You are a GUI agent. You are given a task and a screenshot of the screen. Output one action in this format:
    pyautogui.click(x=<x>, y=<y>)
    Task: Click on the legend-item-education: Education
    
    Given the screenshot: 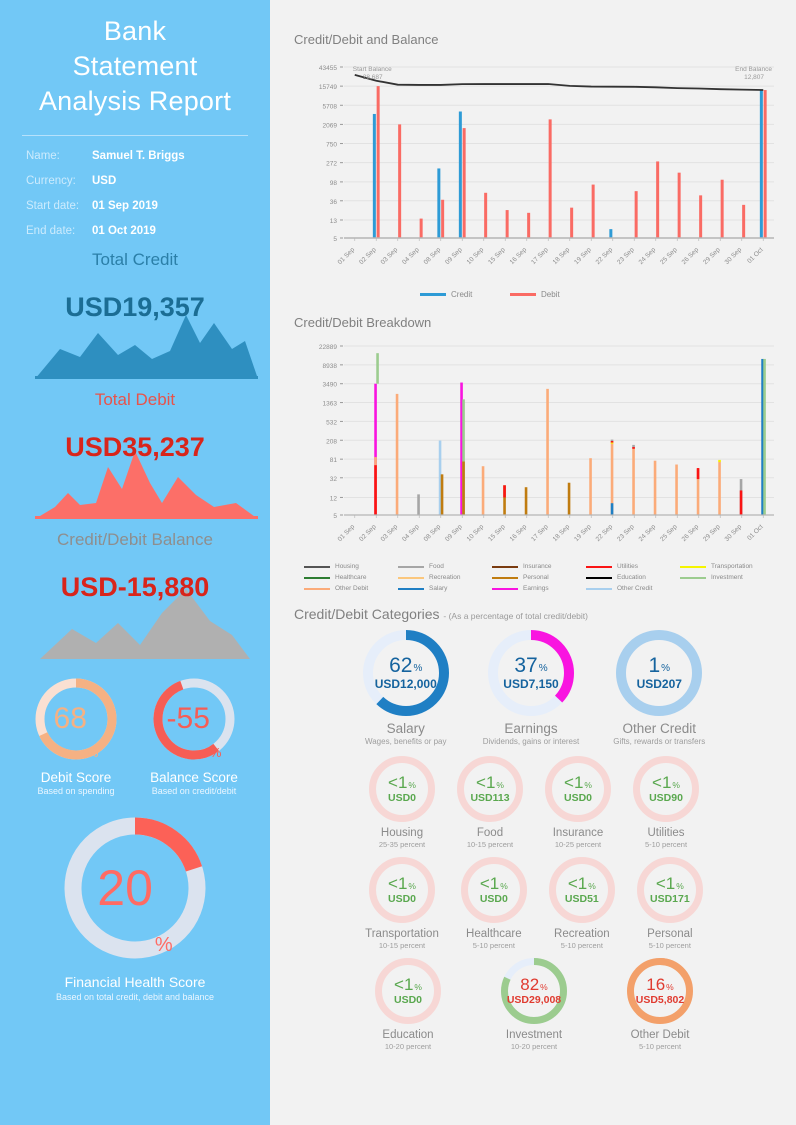 What is the action you would take?
    pyautogui.click(x=633, y=577)
    